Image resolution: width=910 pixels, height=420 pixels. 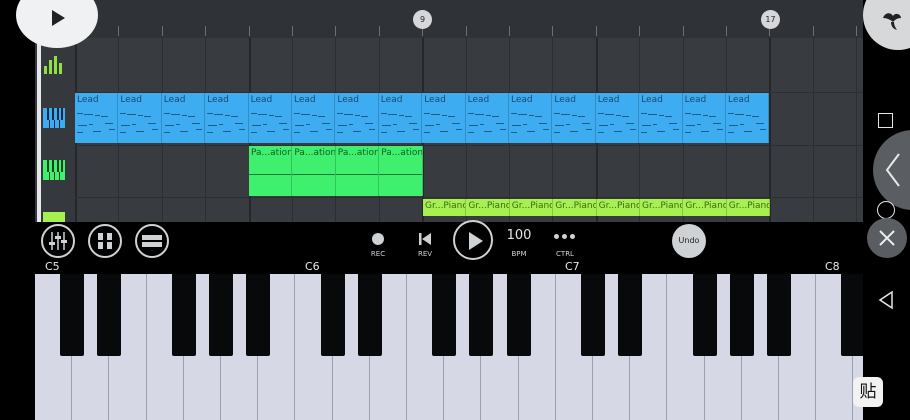 What do you see at coordinates (689, 241) in the screenshot?
I see `undo-button: Undo` at bounding box center [689, 241].